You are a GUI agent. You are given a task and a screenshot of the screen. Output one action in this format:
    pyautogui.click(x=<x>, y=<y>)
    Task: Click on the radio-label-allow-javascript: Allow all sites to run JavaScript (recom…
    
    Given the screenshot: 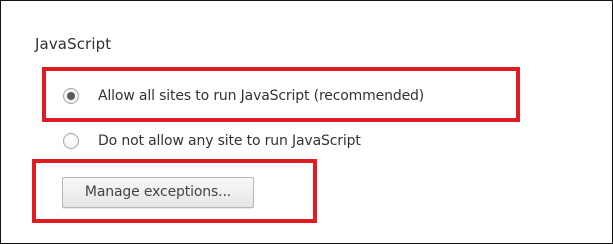 What is the action you would take?
    pyautogui.click(x=261, y=96)
    